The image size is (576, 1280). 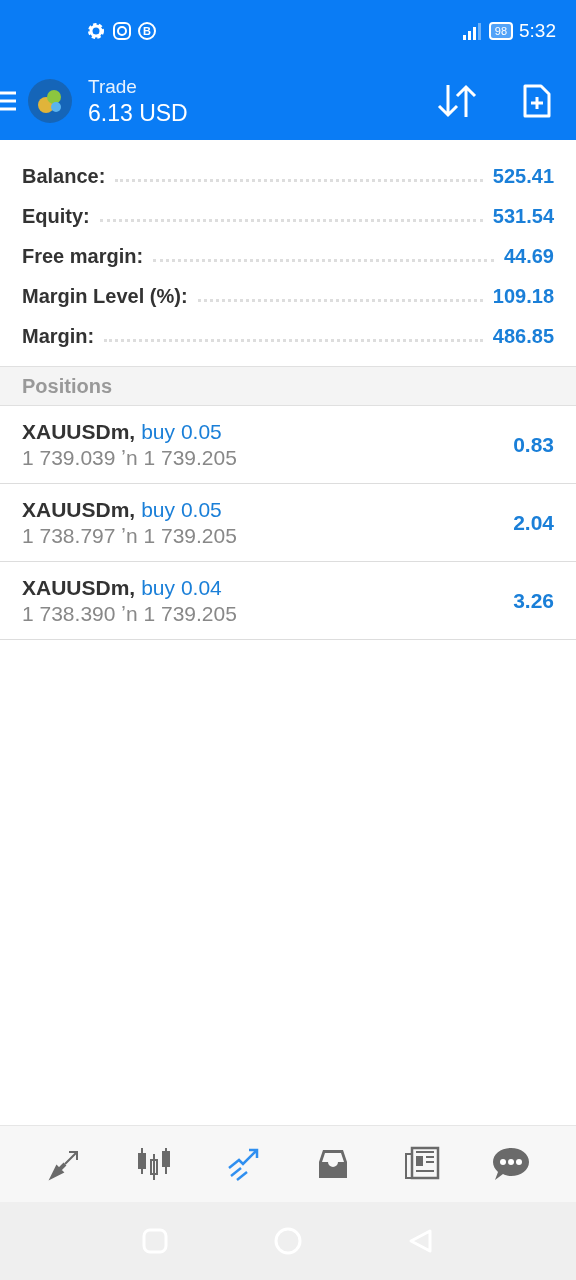 What do you see at coordinates (523, 296) in the screenshot?
I see `summary-value: 109.18` at bounding box center [523, 296].